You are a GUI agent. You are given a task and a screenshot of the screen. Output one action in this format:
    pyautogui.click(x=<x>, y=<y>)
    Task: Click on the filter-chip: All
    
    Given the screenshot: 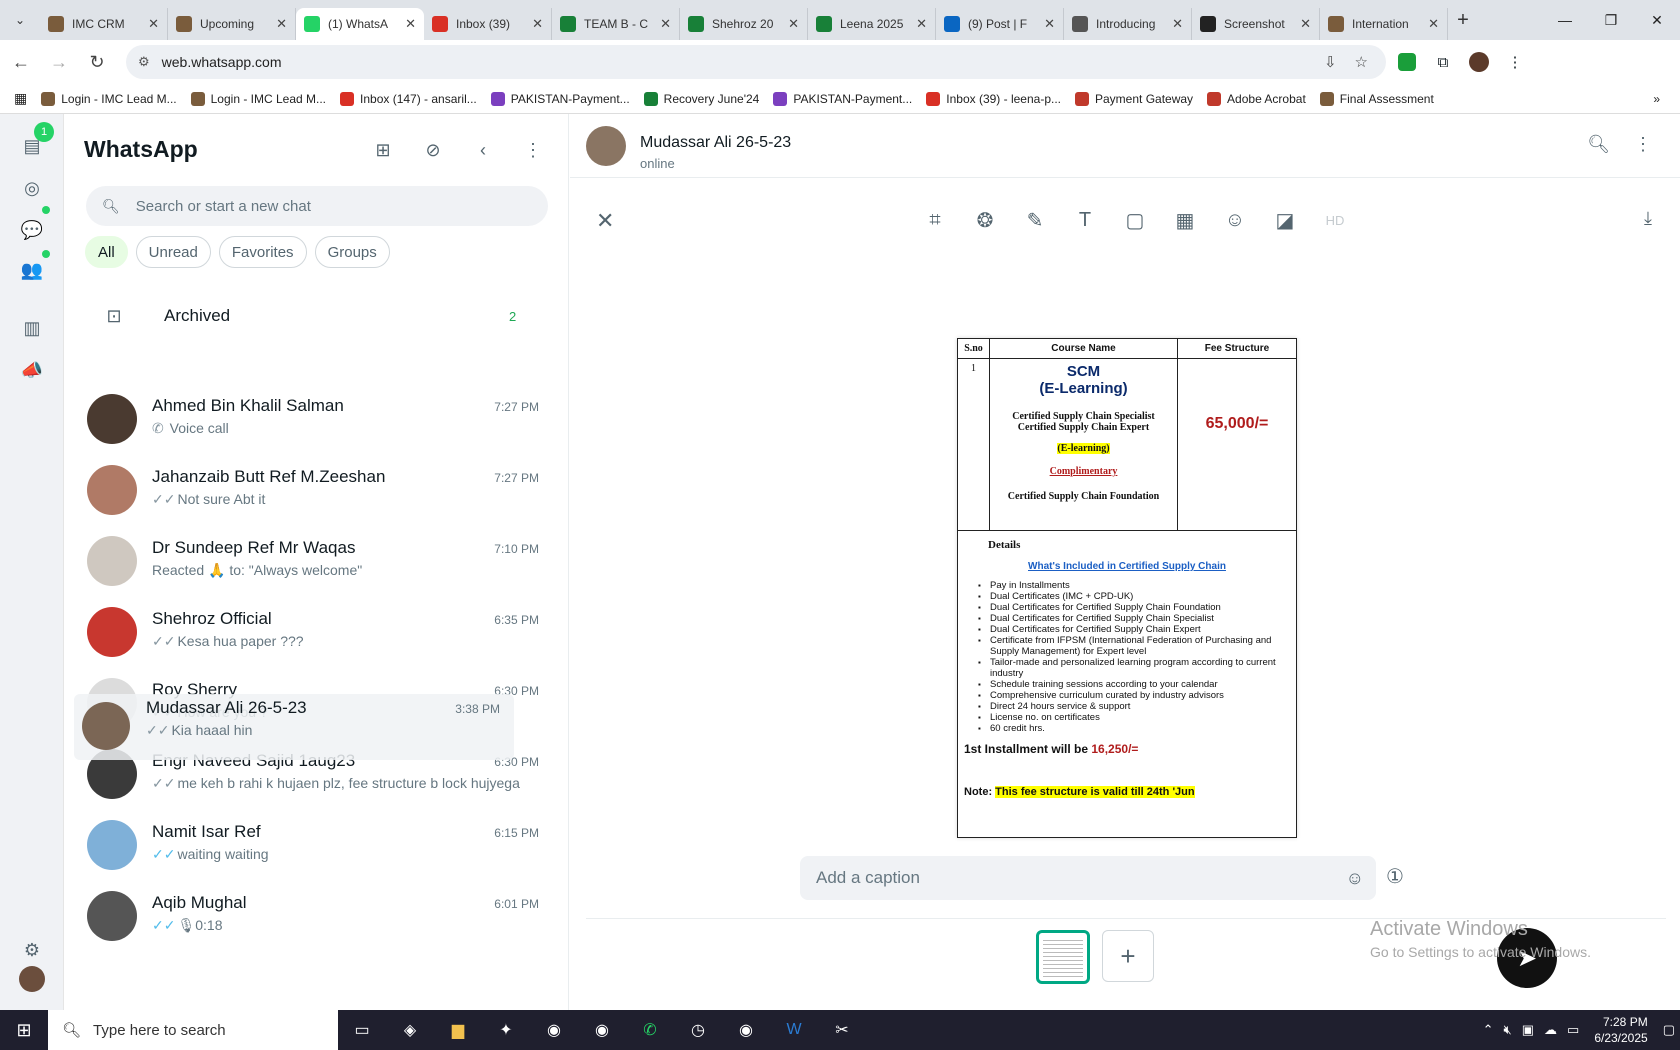 What is the action you would take?
    pyautogui.click(x=106, y=252)
    